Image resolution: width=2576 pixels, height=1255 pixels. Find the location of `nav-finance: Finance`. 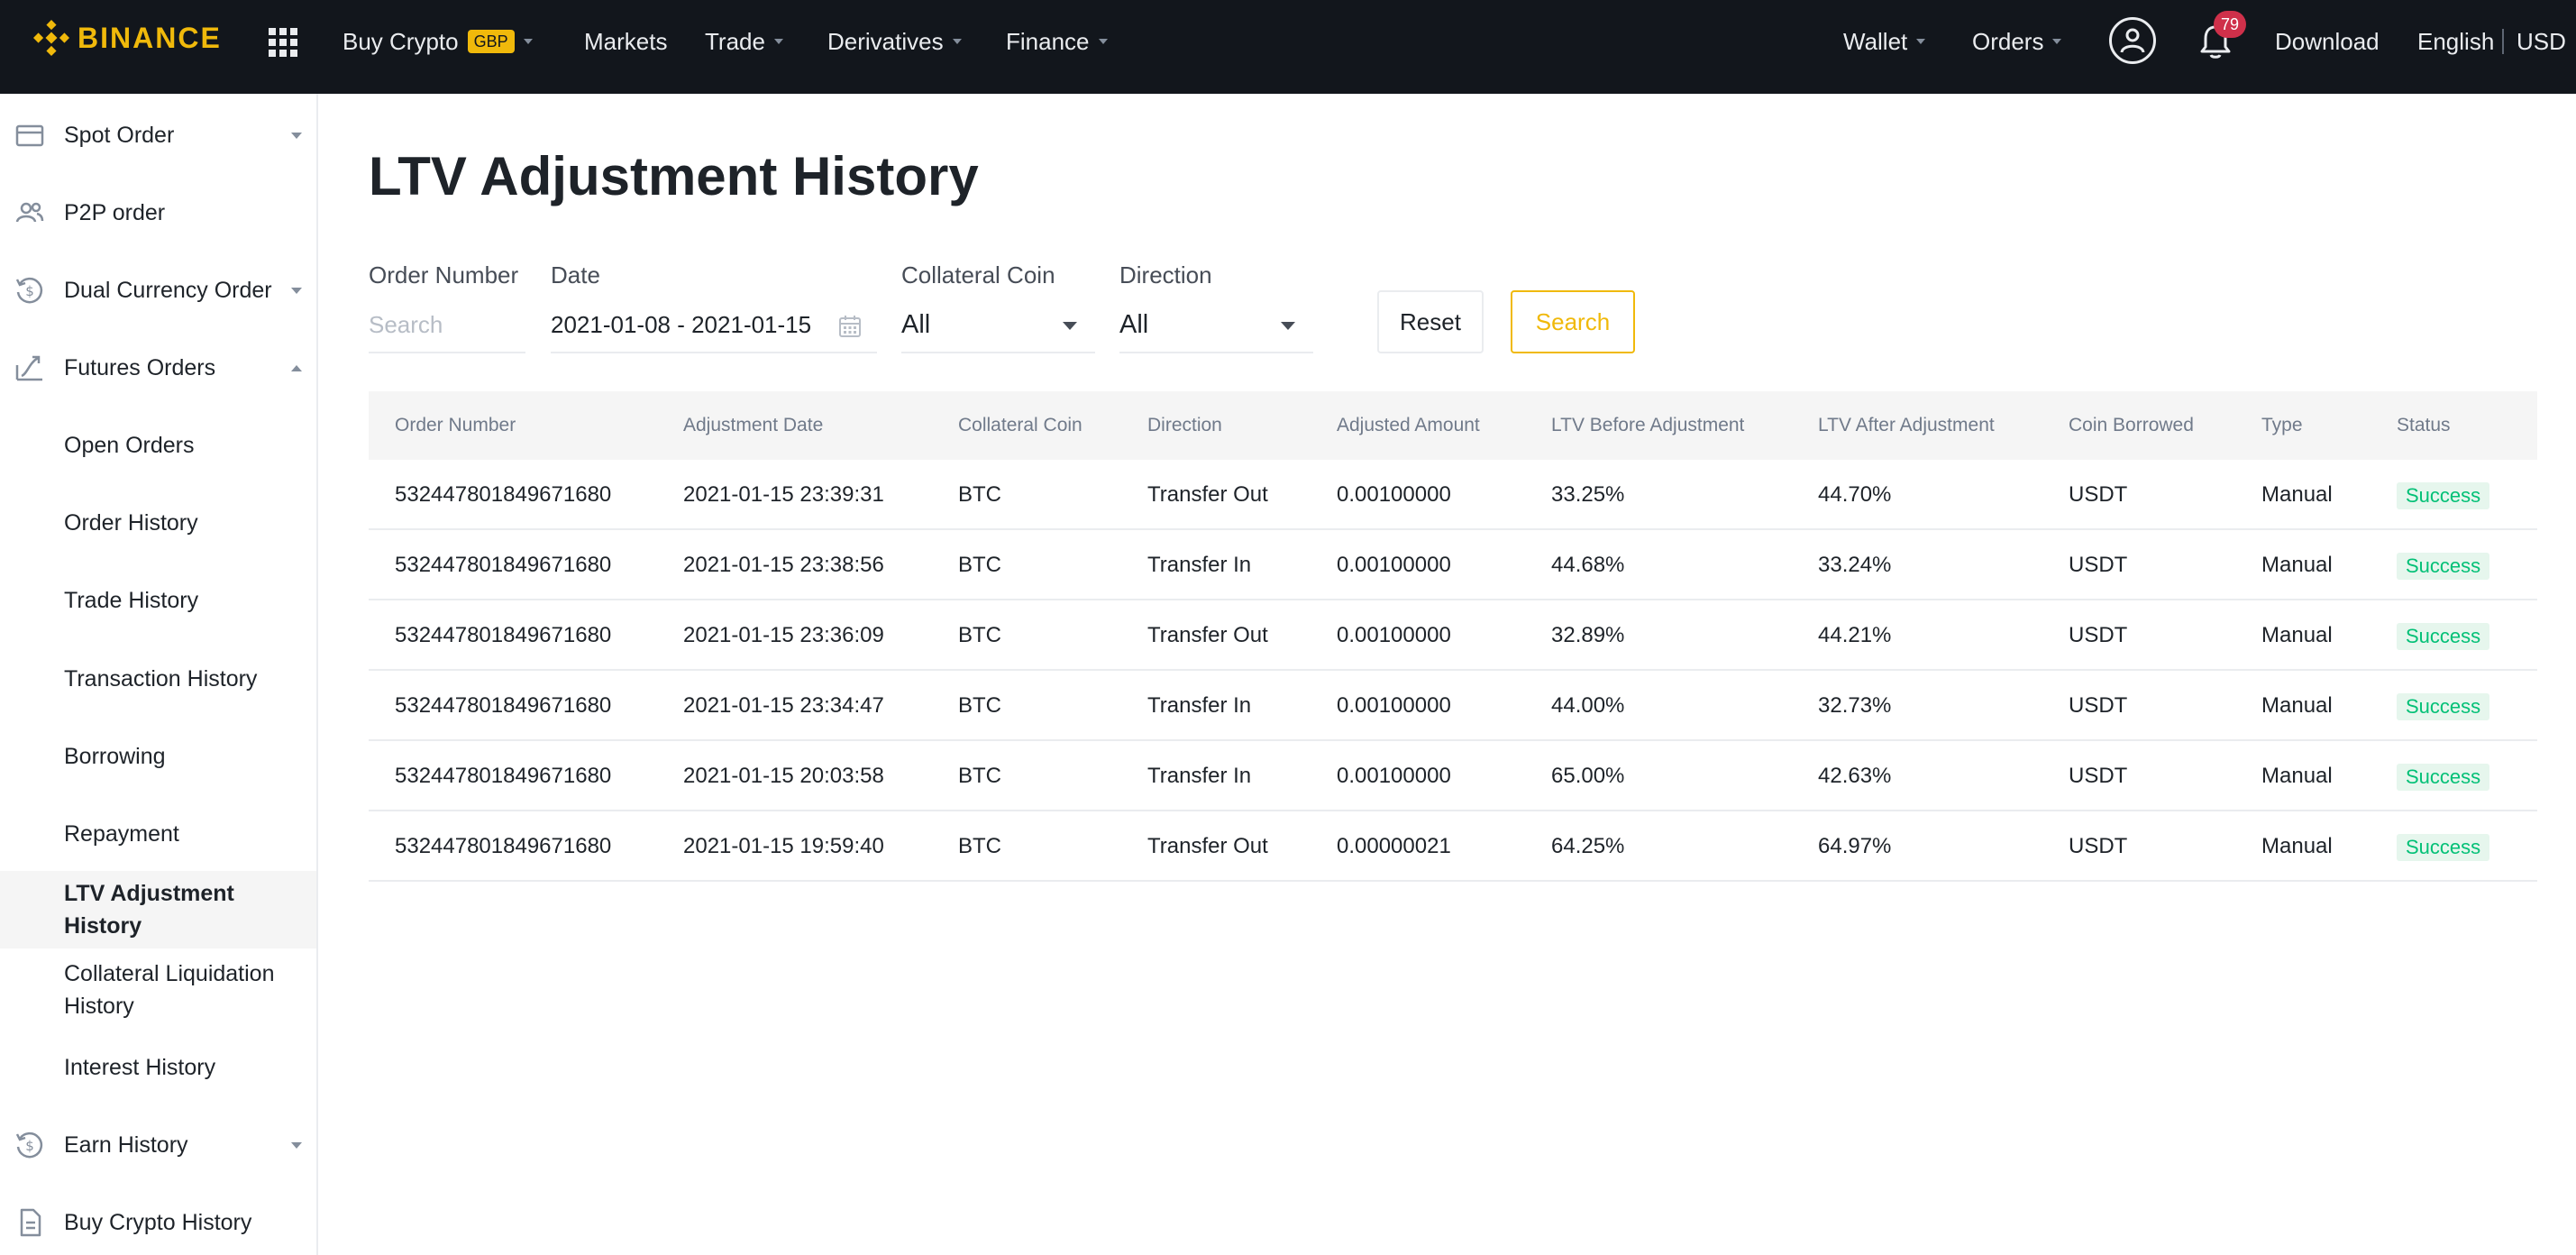

nav-finance: Finance is located at coordinates (1057, 41).